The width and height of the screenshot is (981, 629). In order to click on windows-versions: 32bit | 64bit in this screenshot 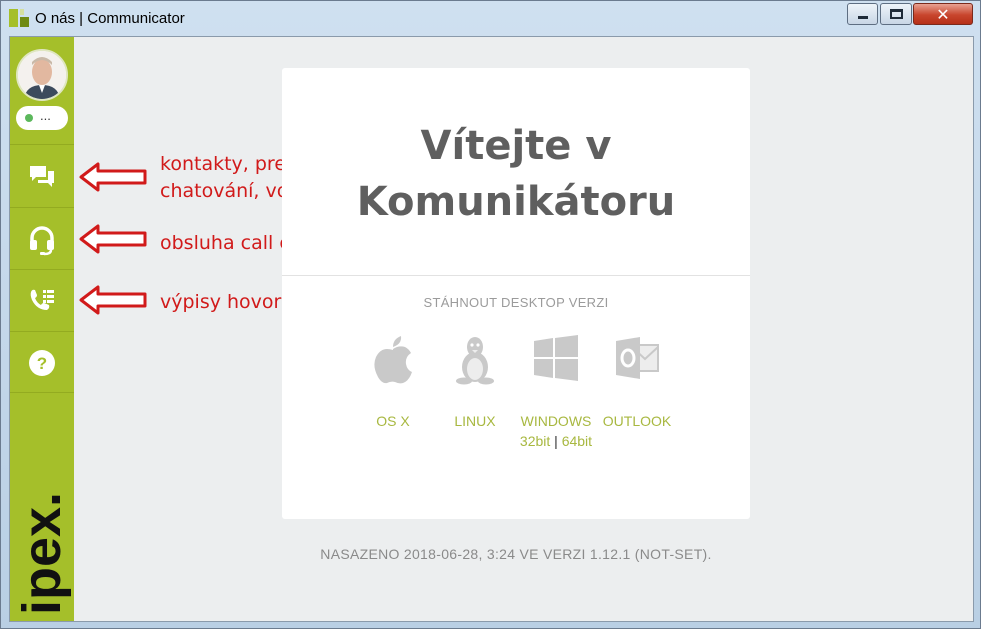, I will do `click(556, 441)`.